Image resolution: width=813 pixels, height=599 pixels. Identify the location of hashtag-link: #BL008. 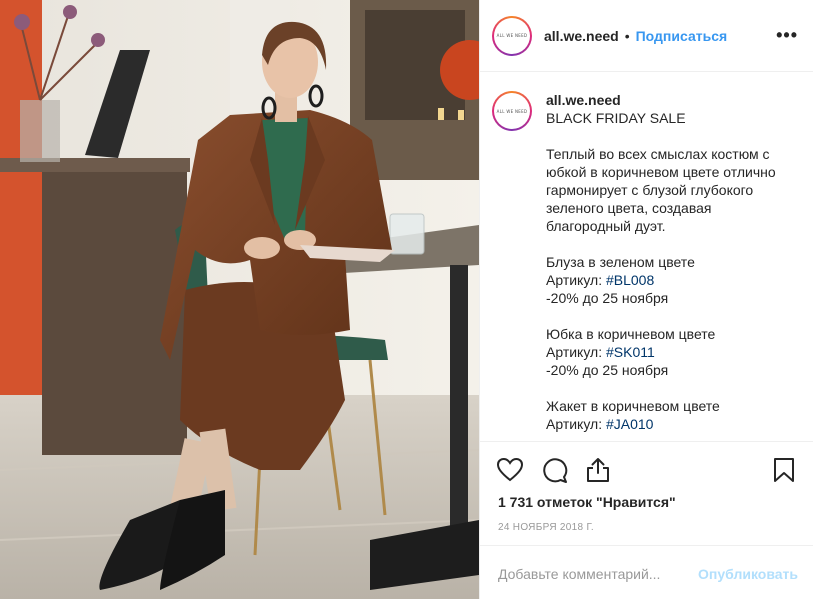
(630, 280).